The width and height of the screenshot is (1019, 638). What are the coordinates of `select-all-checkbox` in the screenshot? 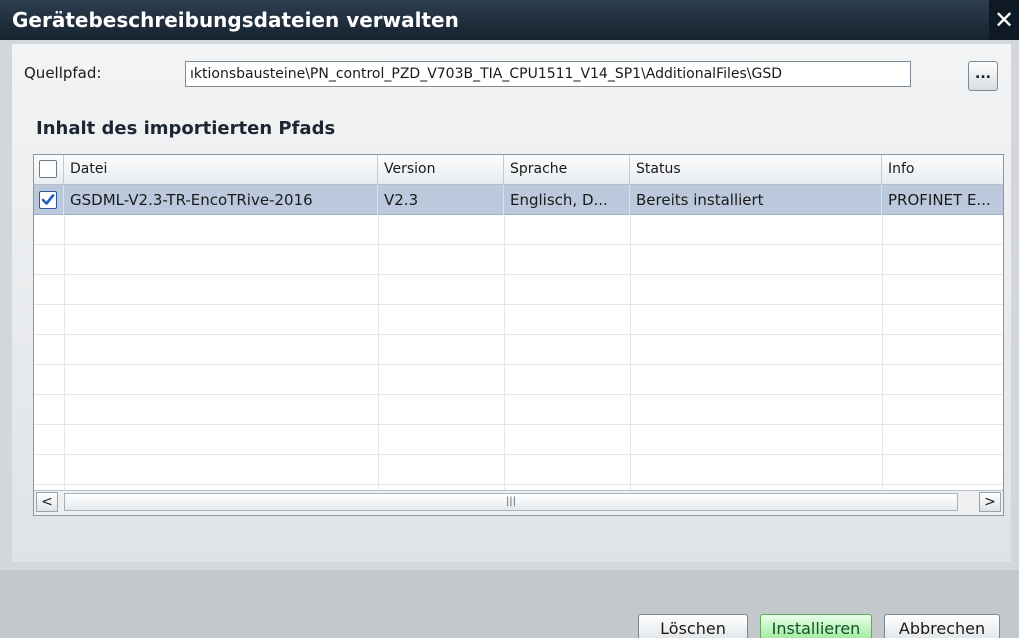 It's located at (48, 169).